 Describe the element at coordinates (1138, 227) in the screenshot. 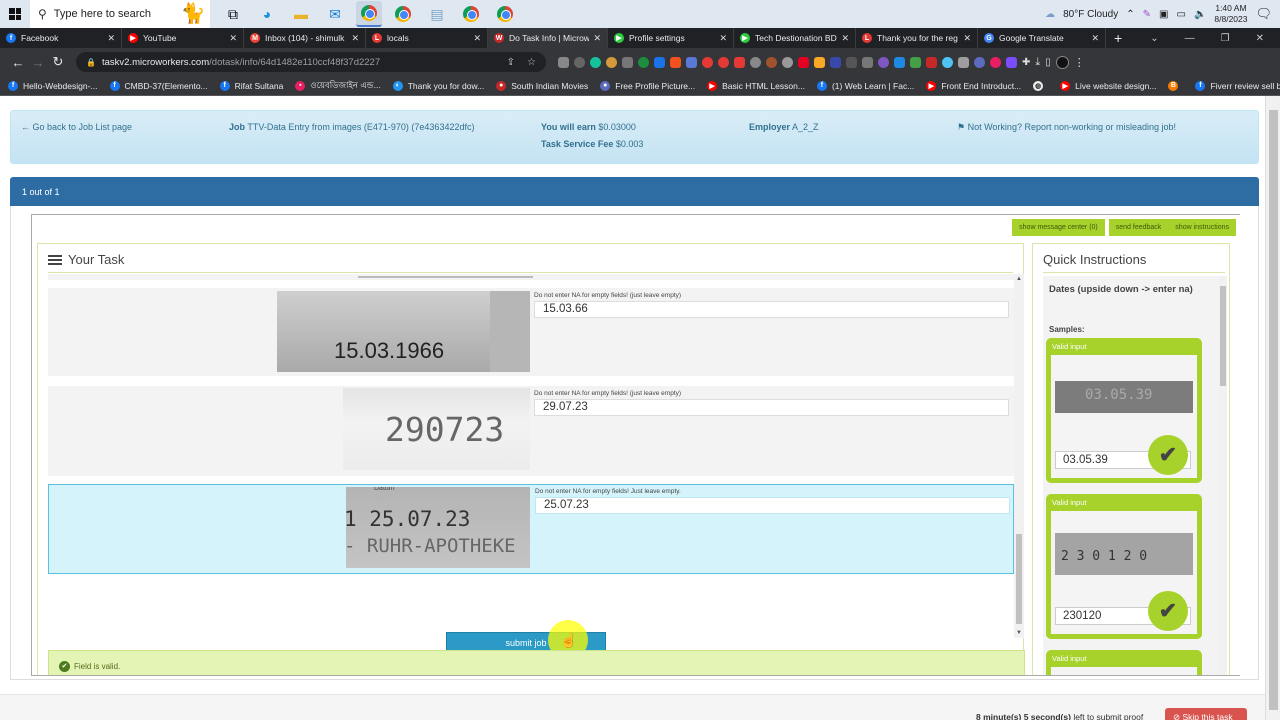

I see `send-feedback-button: send feedback` at that location.